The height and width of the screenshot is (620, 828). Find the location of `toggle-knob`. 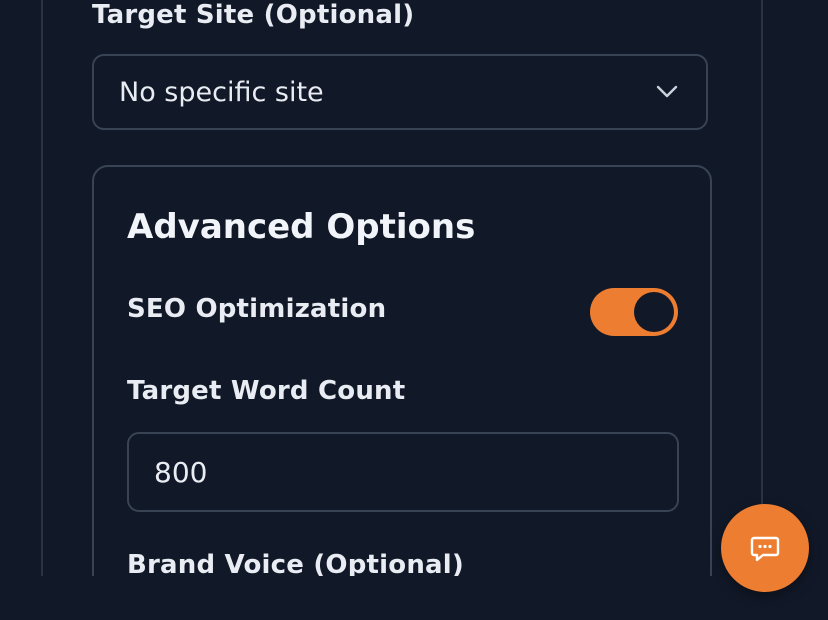

toggle-knob is located at coordinates (654, 312).